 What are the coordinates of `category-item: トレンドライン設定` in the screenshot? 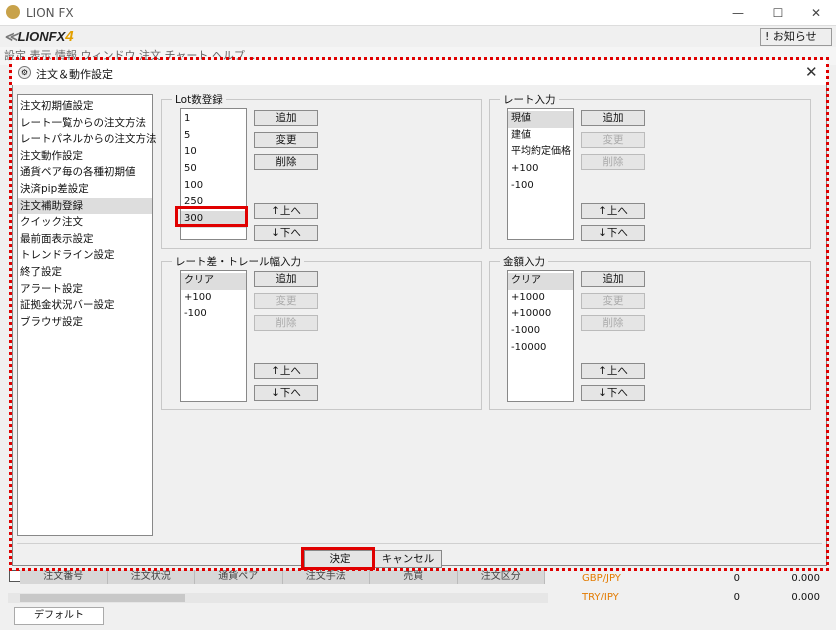 It's located at (85, 255).